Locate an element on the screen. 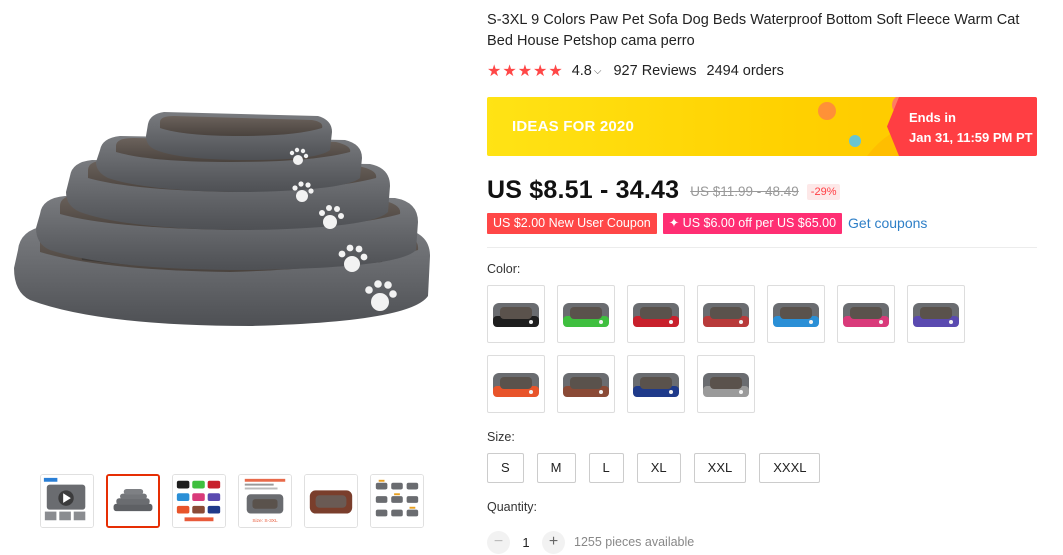  orders-count: 2494 orders is located at coordinates (745, 71).